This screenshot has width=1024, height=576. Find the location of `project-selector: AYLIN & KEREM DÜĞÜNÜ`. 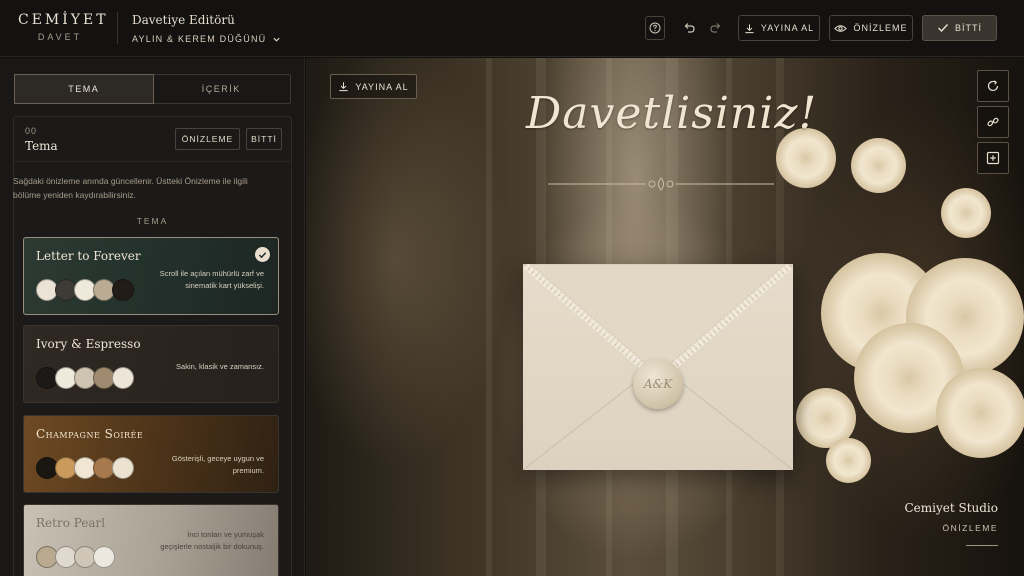

project-selector: AYLIN & KEREM DÜĞÜNÜ is located at coordinates (206, 39).